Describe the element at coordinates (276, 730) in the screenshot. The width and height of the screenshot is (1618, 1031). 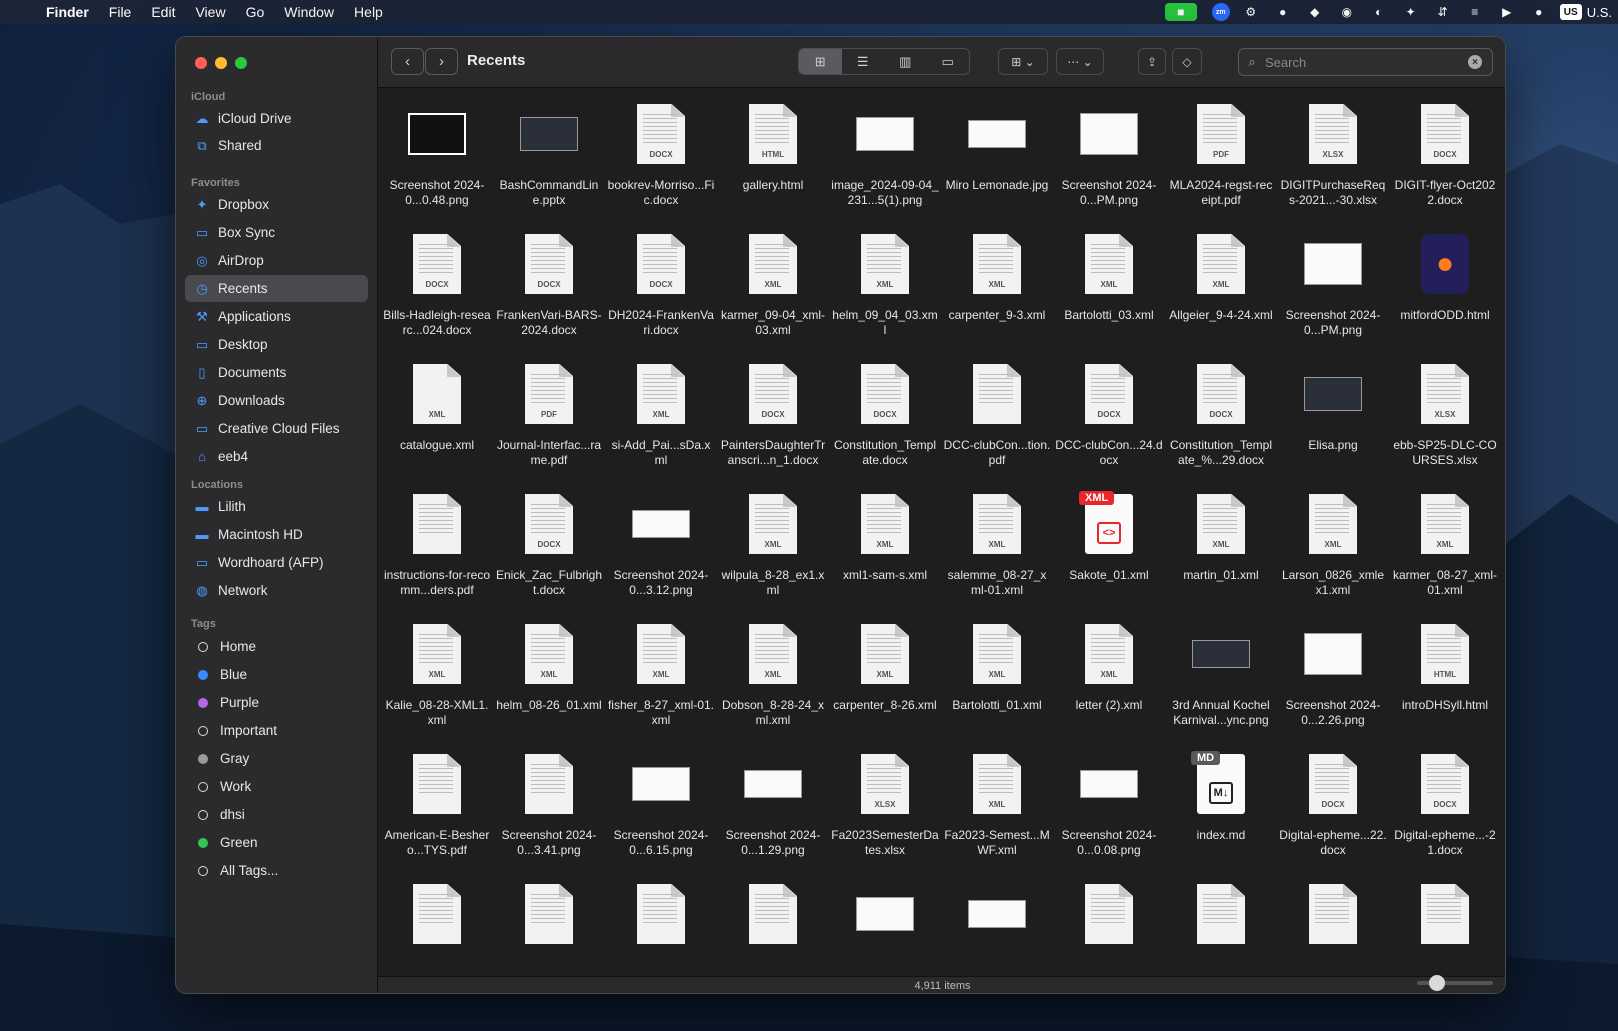
I see `sidebar-item-important: Important` at that location.